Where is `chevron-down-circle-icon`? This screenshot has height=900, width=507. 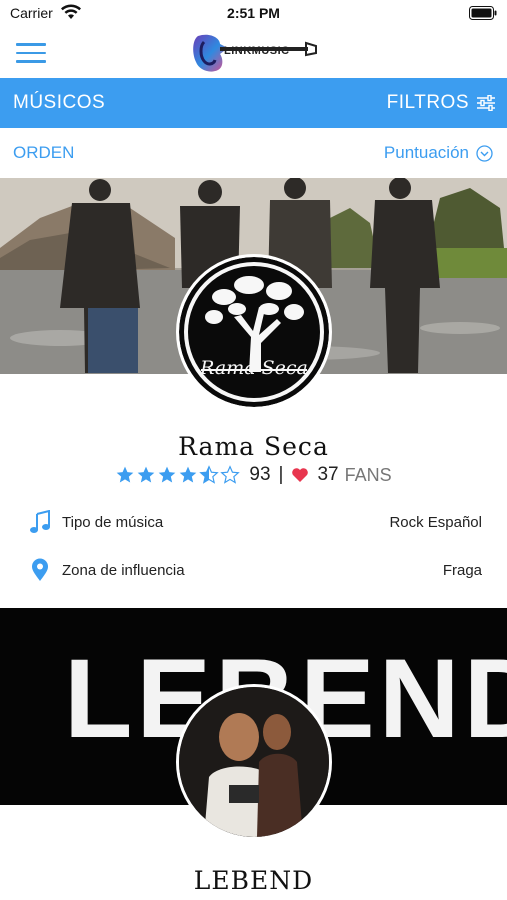
chevron-down-circle-icon is located at coordinates (484, 153).